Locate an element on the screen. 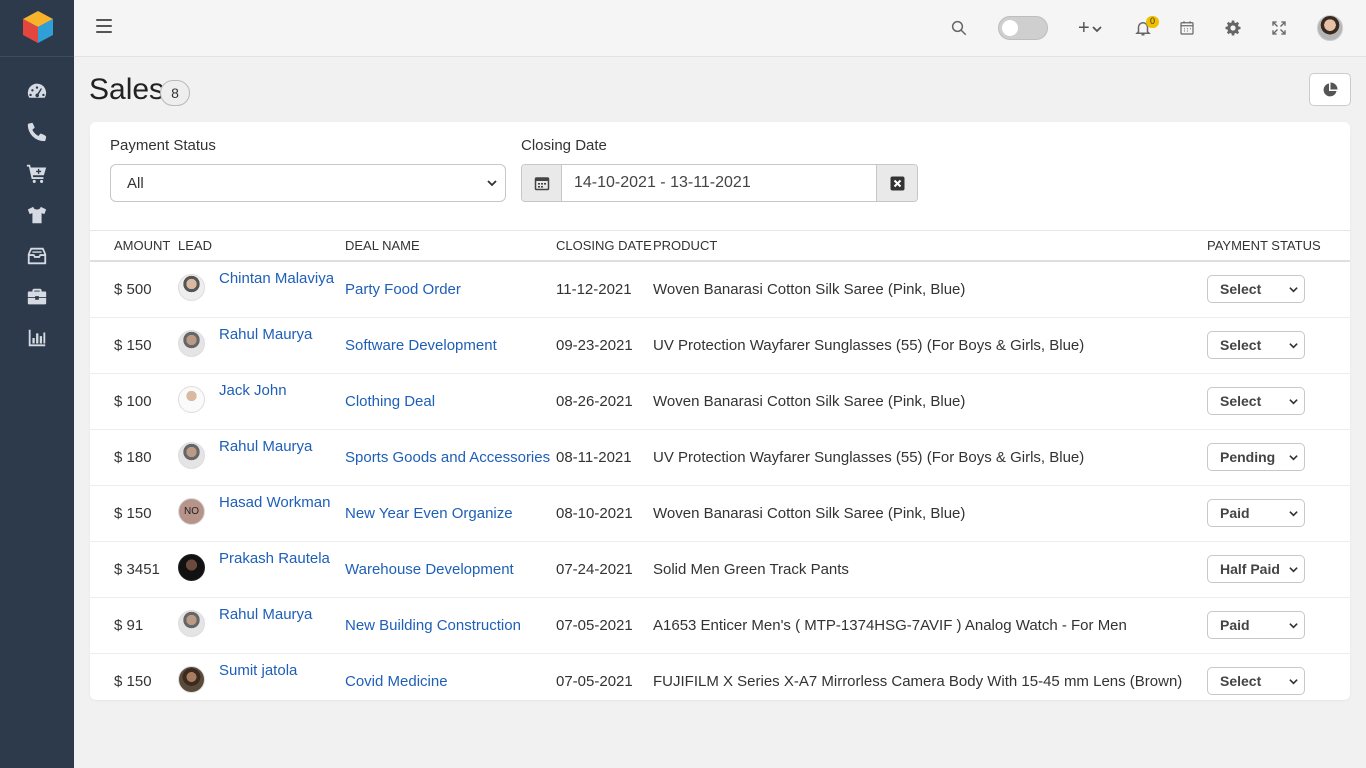 The height and width of the screenshot is (768, 1366). deal-link: Software Development is located at coordinates (421, 345).